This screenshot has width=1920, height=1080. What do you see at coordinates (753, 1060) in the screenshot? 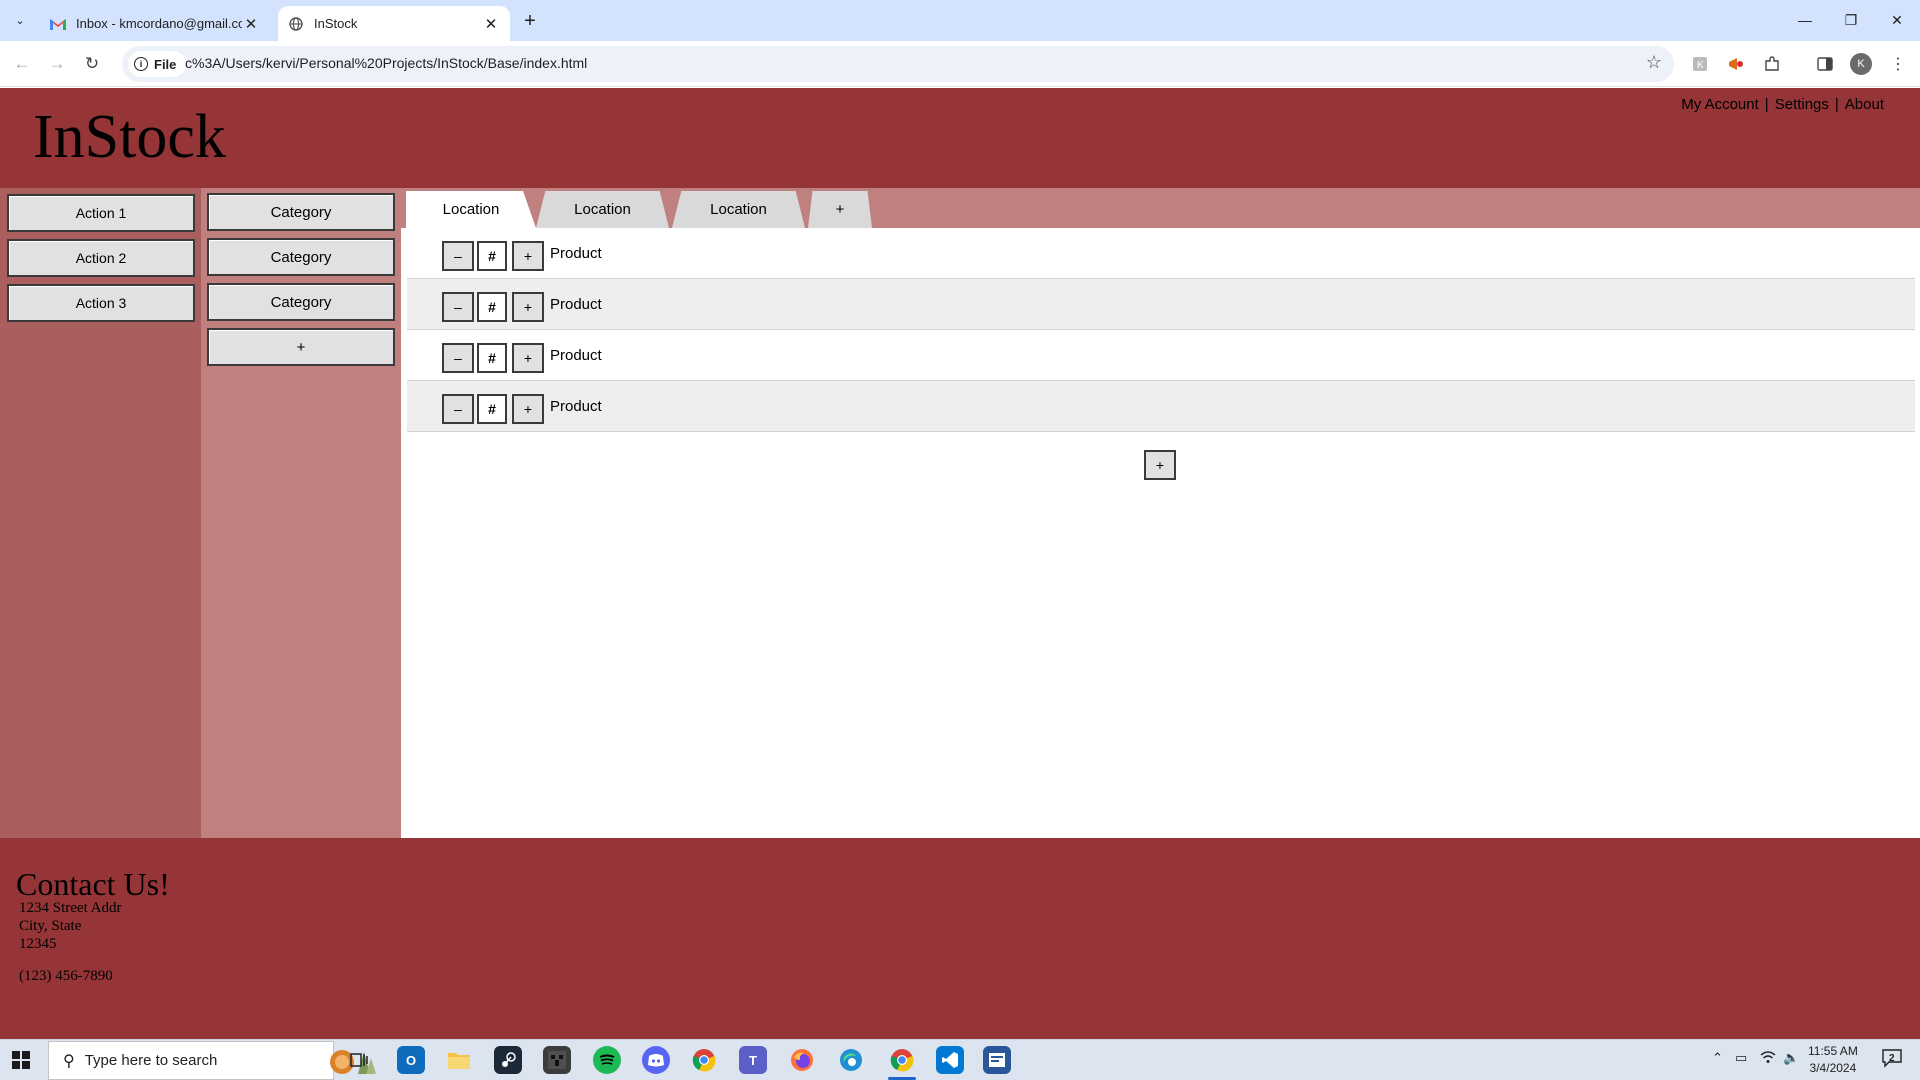
I see `teams-icon: T` at bounding box center [753, 1060].